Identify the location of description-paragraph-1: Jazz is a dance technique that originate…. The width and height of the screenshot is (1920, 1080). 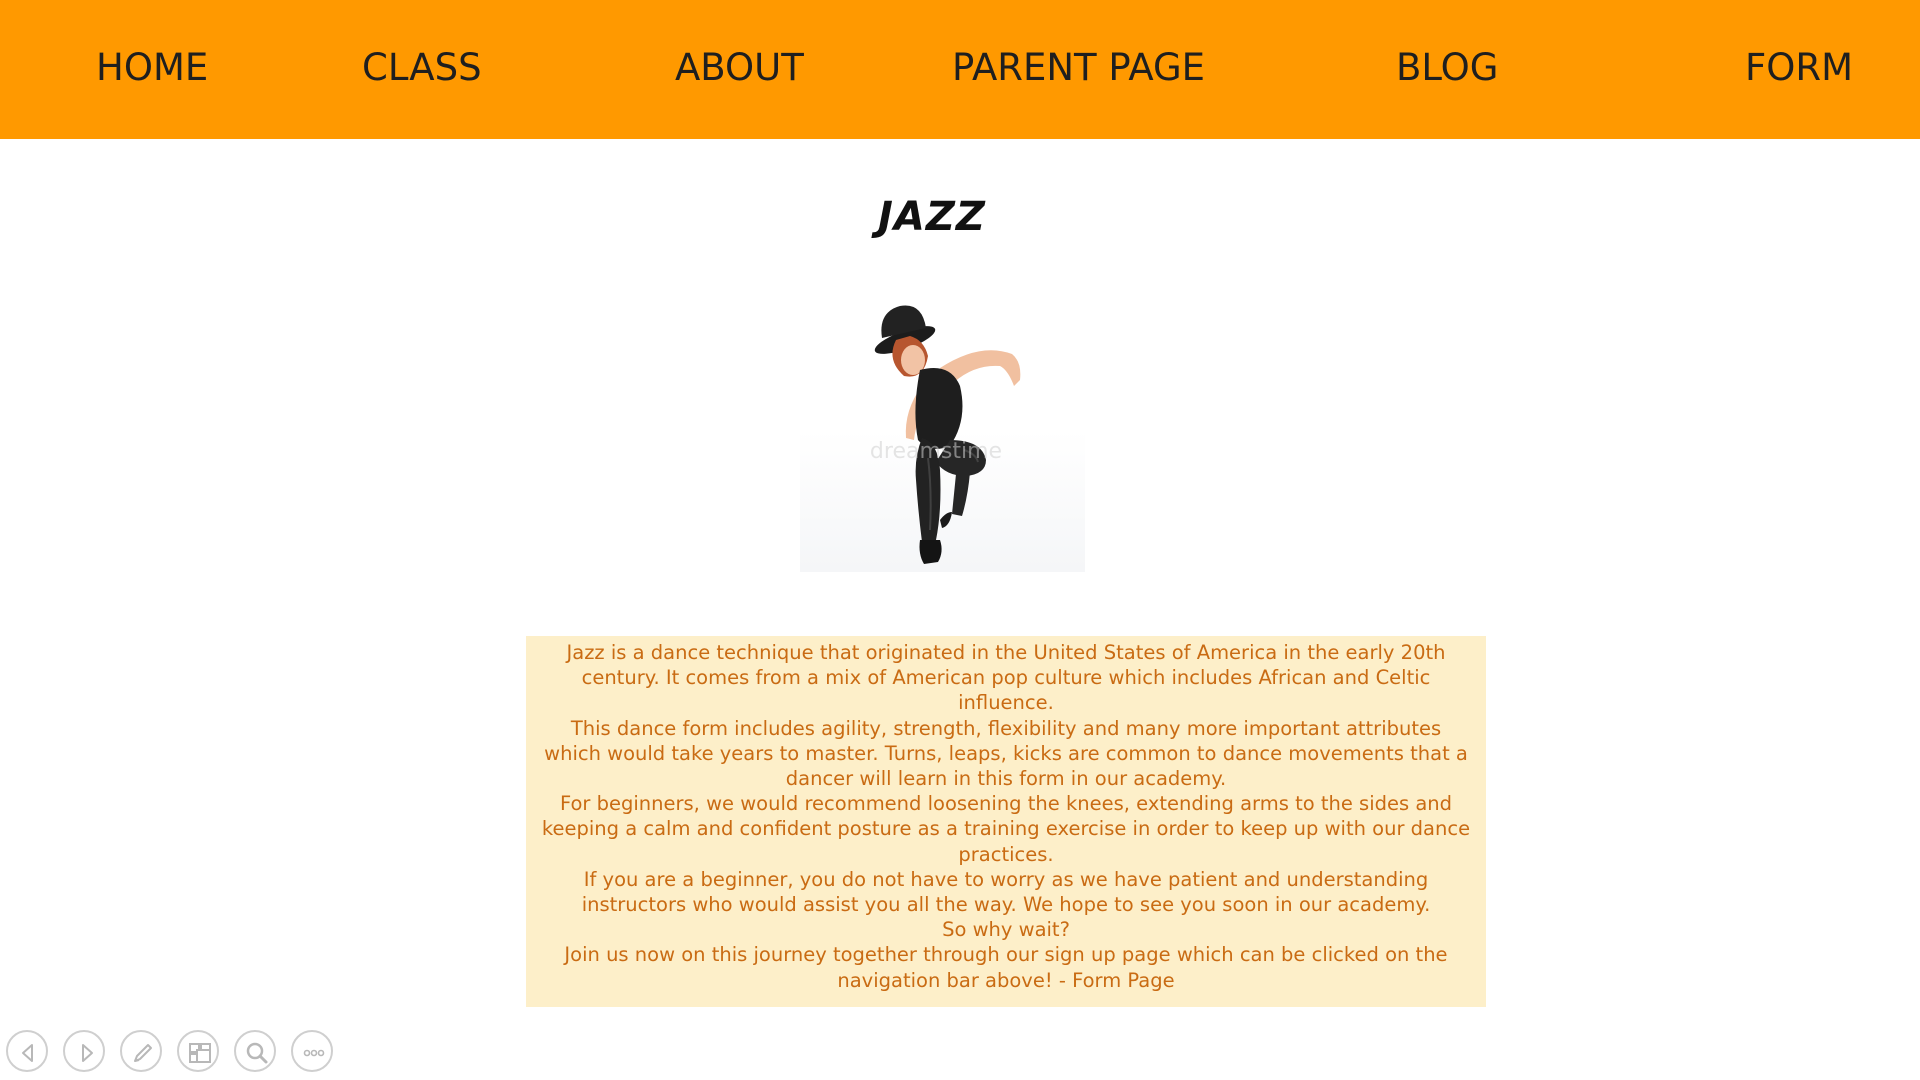
(1006, 678).